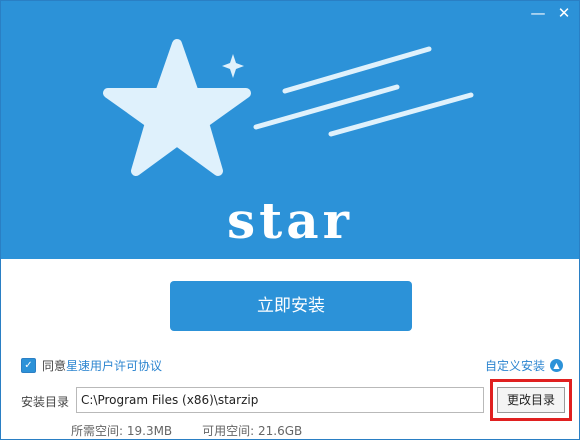 The image size is (580, 440). I want to click on space-info: 所需空间: 19.3MB 可用空间: 21.6GB, so click(186, 430).